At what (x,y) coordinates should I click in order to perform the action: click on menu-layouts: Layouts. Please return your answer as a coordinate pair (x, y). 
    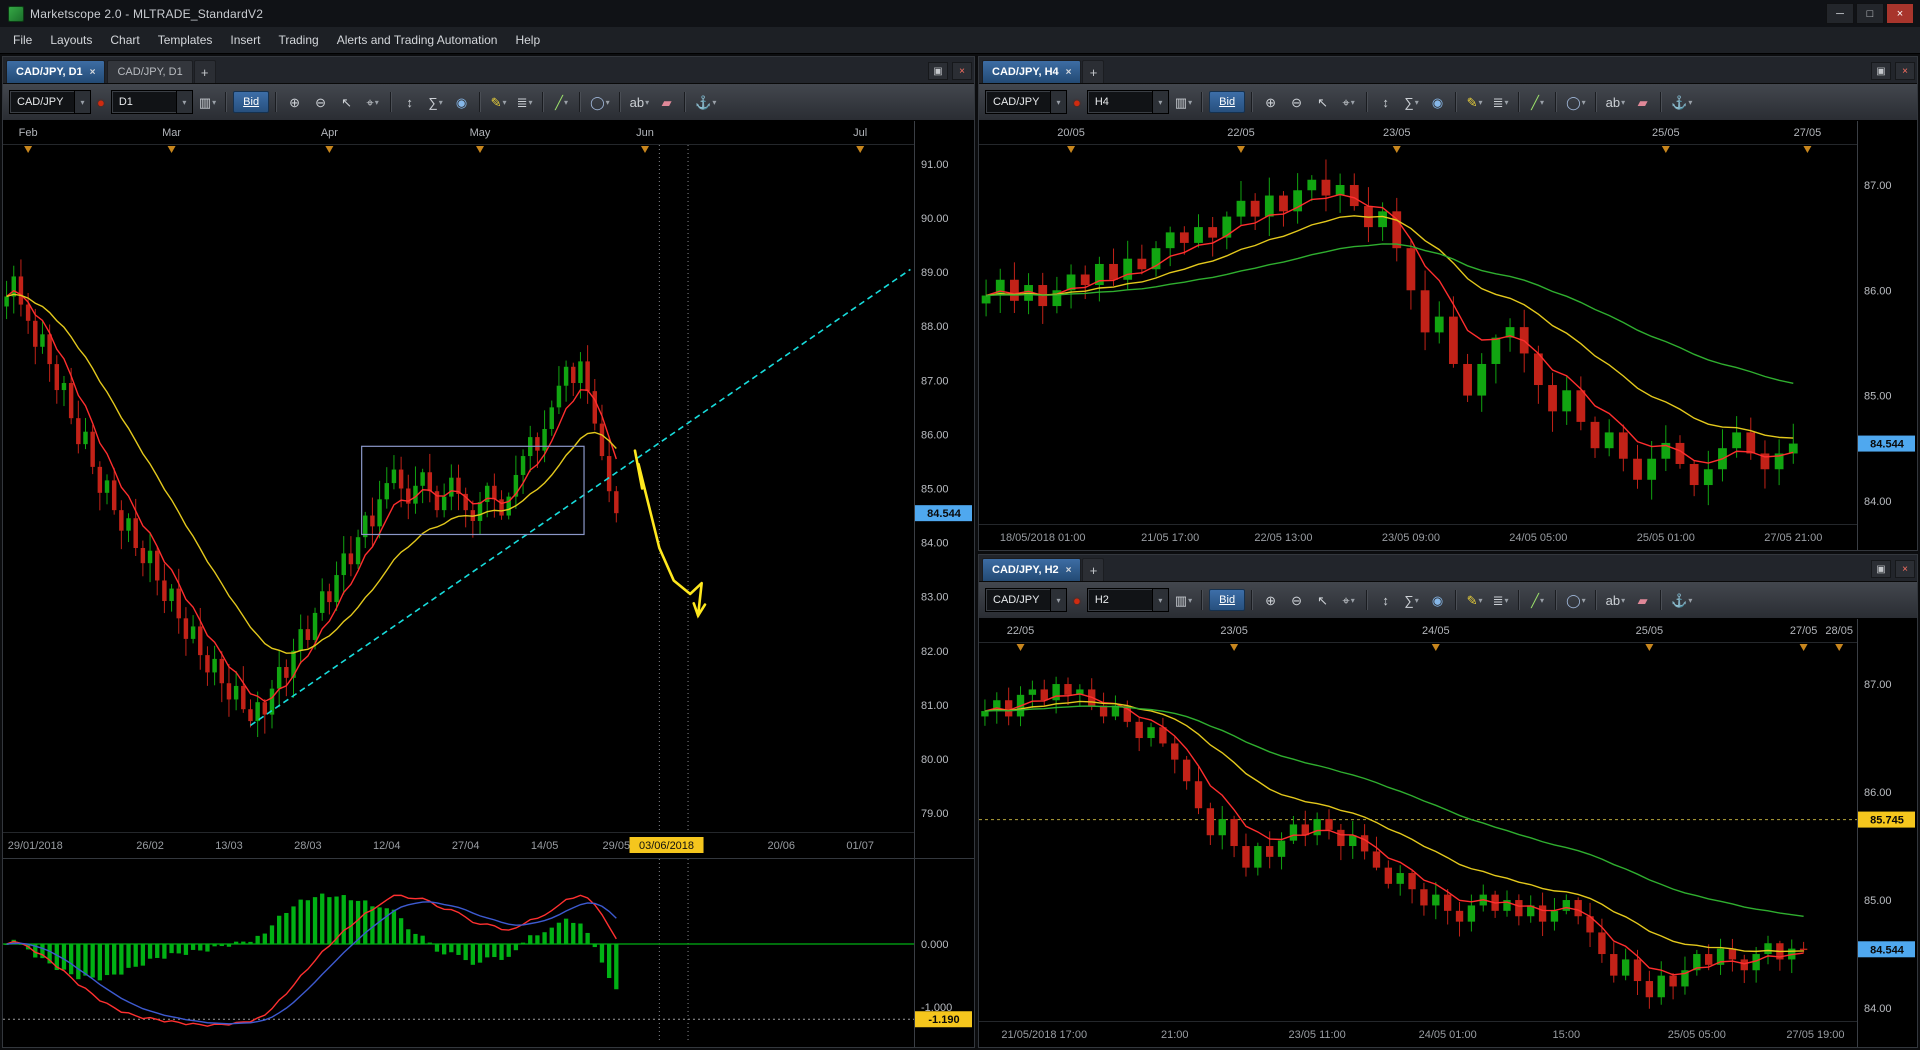
    Looking at the image, I should click on (71, 40).